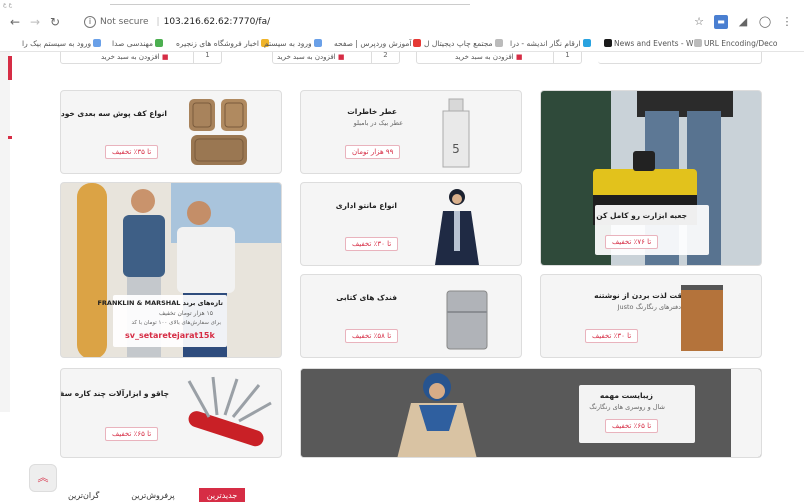 Image resolution: width=804 pixels, height=502 pixels. Describe the element at coordinates (641, 215) in the screenshot. I see `promo-title: جعبه ابزارت رو کامل کن` at that location.